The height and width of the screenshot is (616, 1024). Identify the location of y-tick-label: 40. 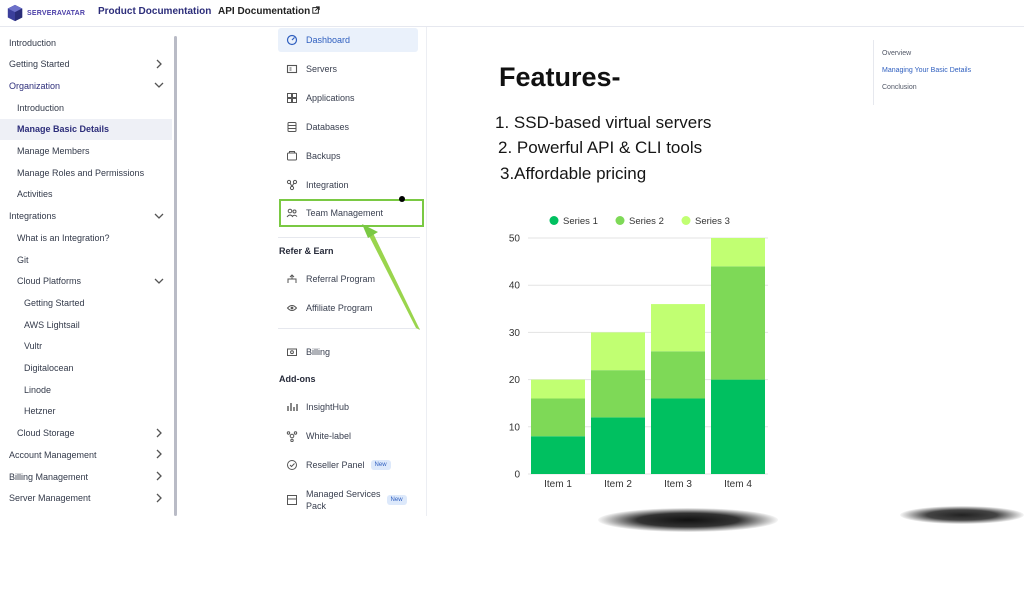
(515, 286).